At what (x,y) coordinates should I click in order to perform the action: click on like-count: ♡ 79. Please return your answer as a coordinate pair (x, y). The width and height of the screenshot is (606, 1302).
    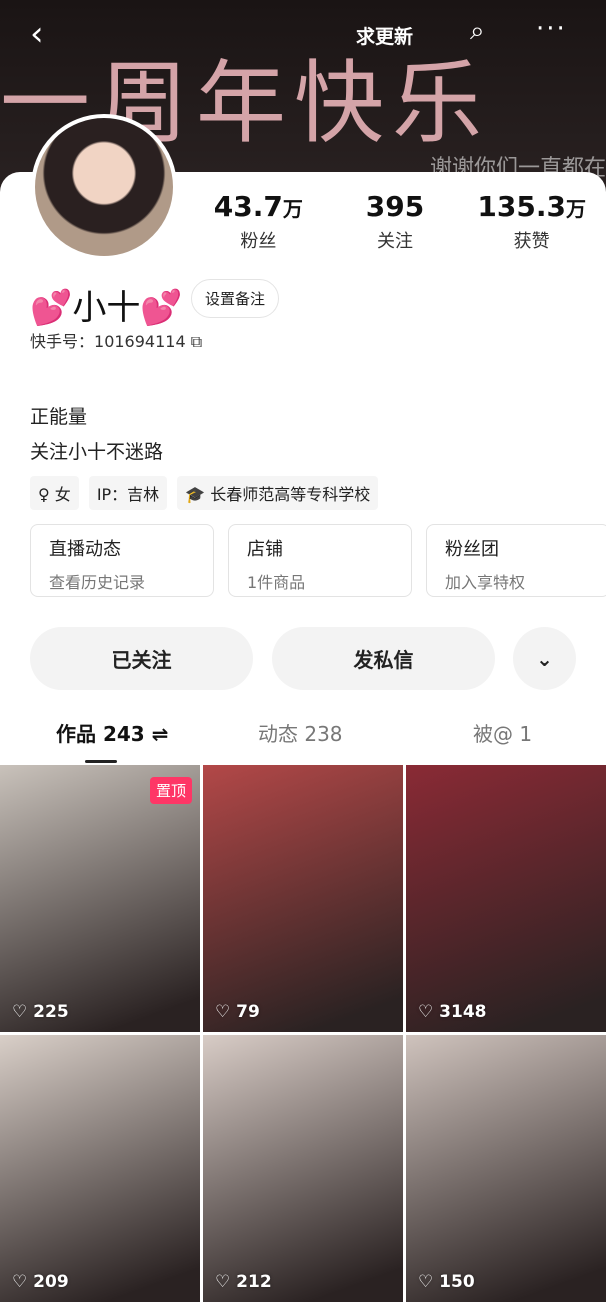
    Looking at the image, I should click on (237, 1012).